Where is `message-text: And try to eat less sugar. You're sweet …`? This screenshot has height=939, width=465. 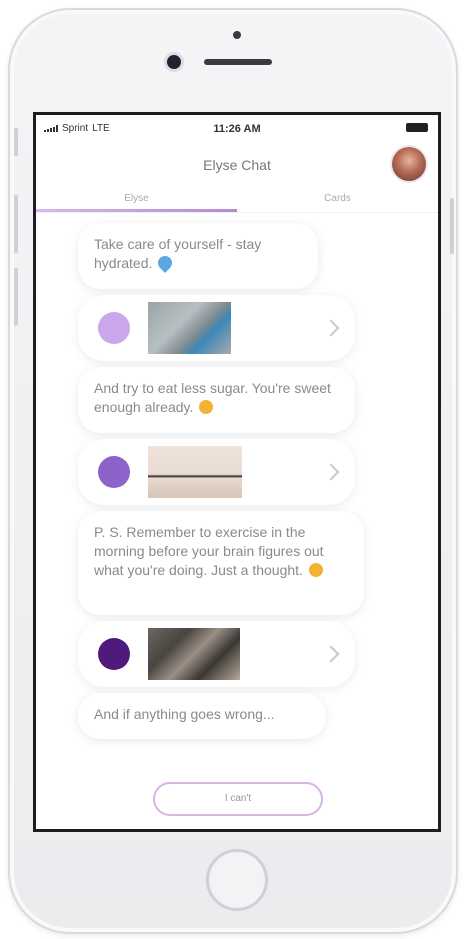 message-text: And try to eat less sugar. You're sweet … is located at coordinates (212, 397).